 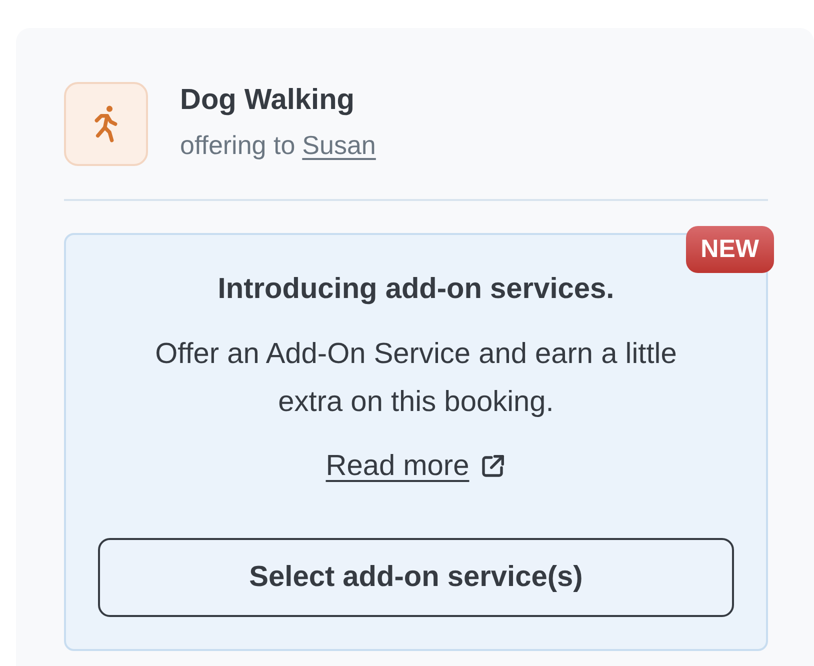 I want to click on read-more-link: Read more, so click(x=398, y=466).